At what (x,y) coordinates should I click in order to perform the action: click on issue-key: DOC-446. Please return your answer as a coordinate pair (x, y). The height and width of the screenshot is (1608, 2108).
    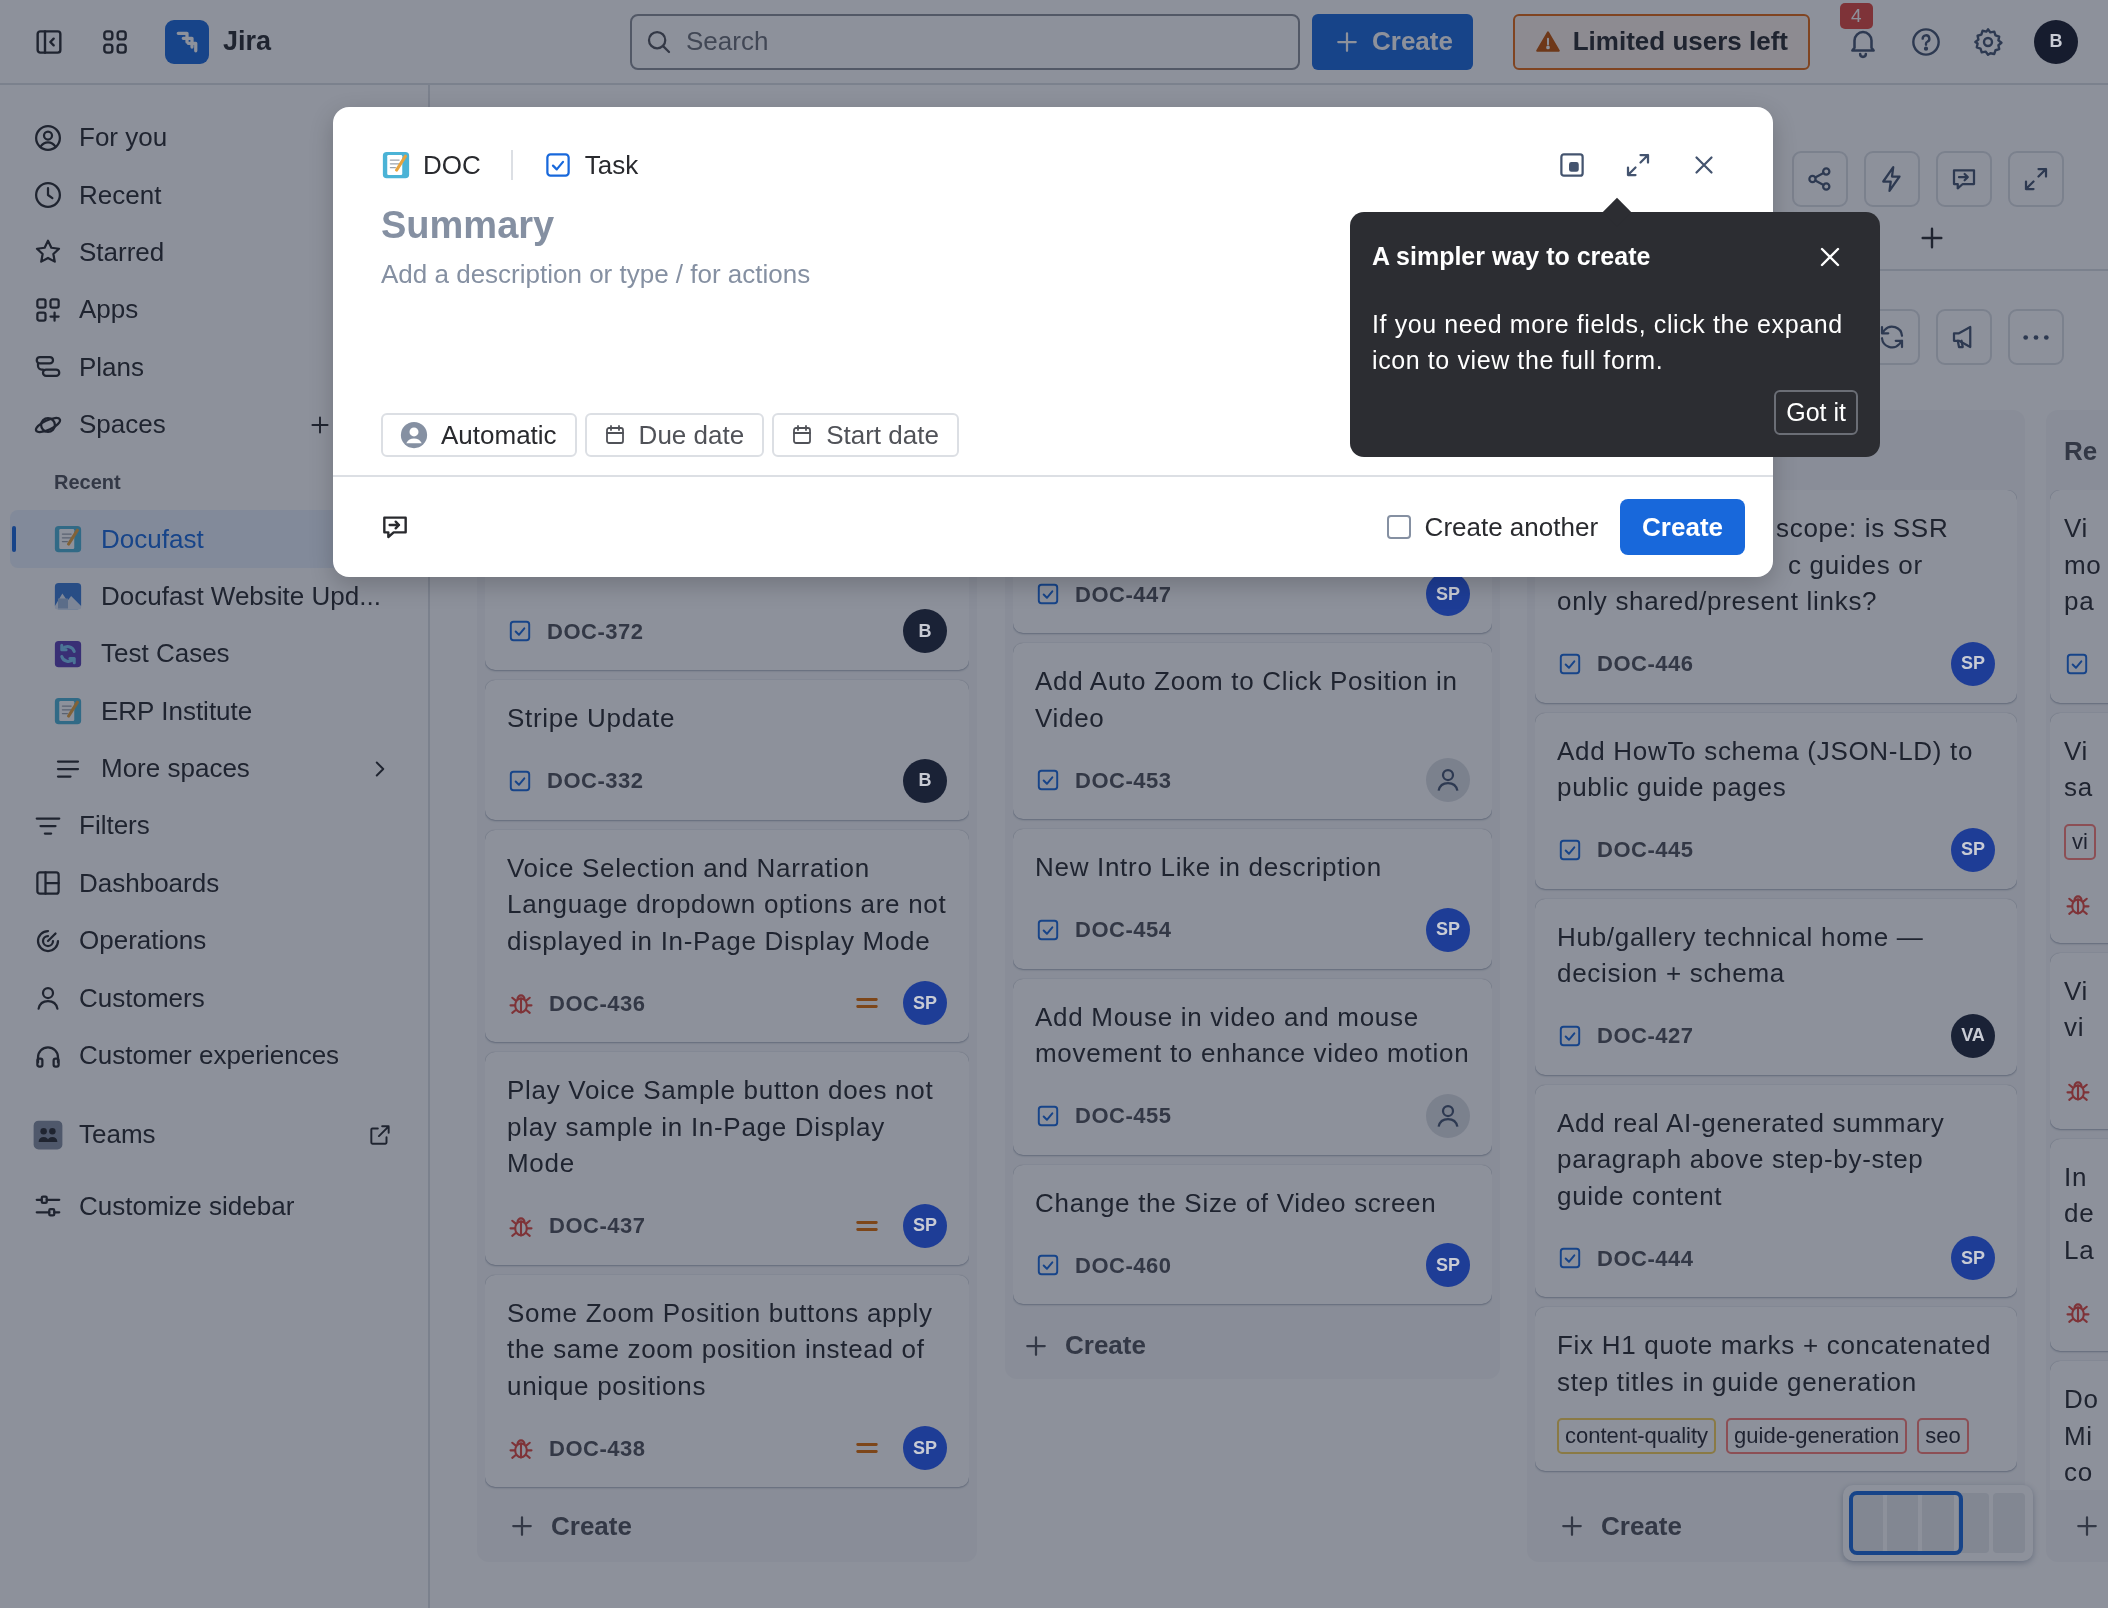
    Looking at the image, I should click on (1645, 663).